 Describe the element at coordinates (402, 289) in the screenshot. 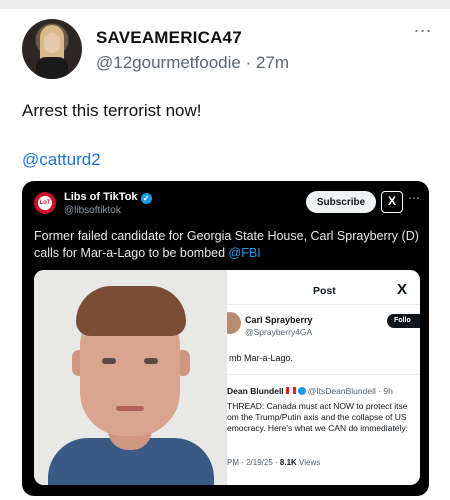

I see `x-logo-icon: X` at that location.